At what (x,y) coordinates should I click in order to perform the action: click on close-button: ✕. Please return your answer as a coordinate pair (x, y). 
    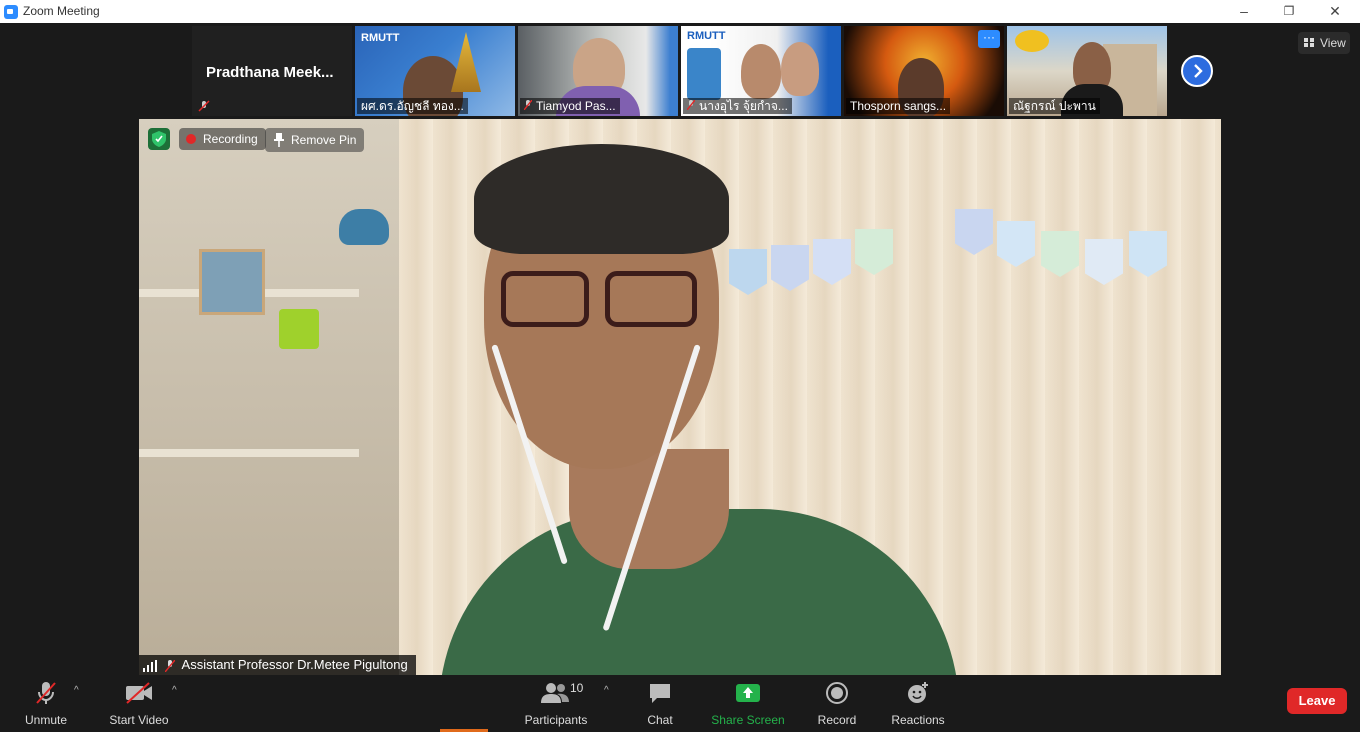
    Looking at the image, I should click on (1335, 11).